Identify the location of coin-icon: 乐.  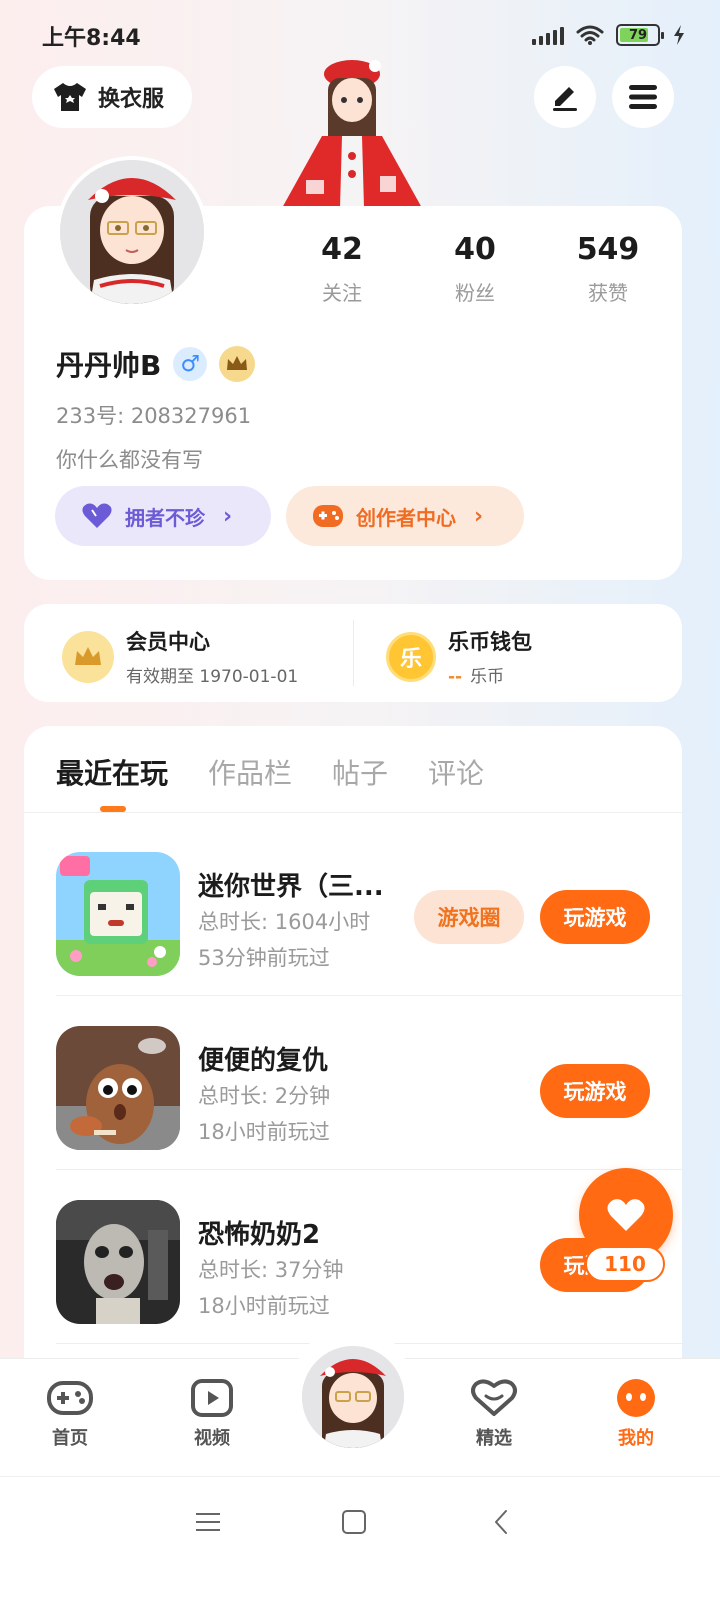
(411, 656).